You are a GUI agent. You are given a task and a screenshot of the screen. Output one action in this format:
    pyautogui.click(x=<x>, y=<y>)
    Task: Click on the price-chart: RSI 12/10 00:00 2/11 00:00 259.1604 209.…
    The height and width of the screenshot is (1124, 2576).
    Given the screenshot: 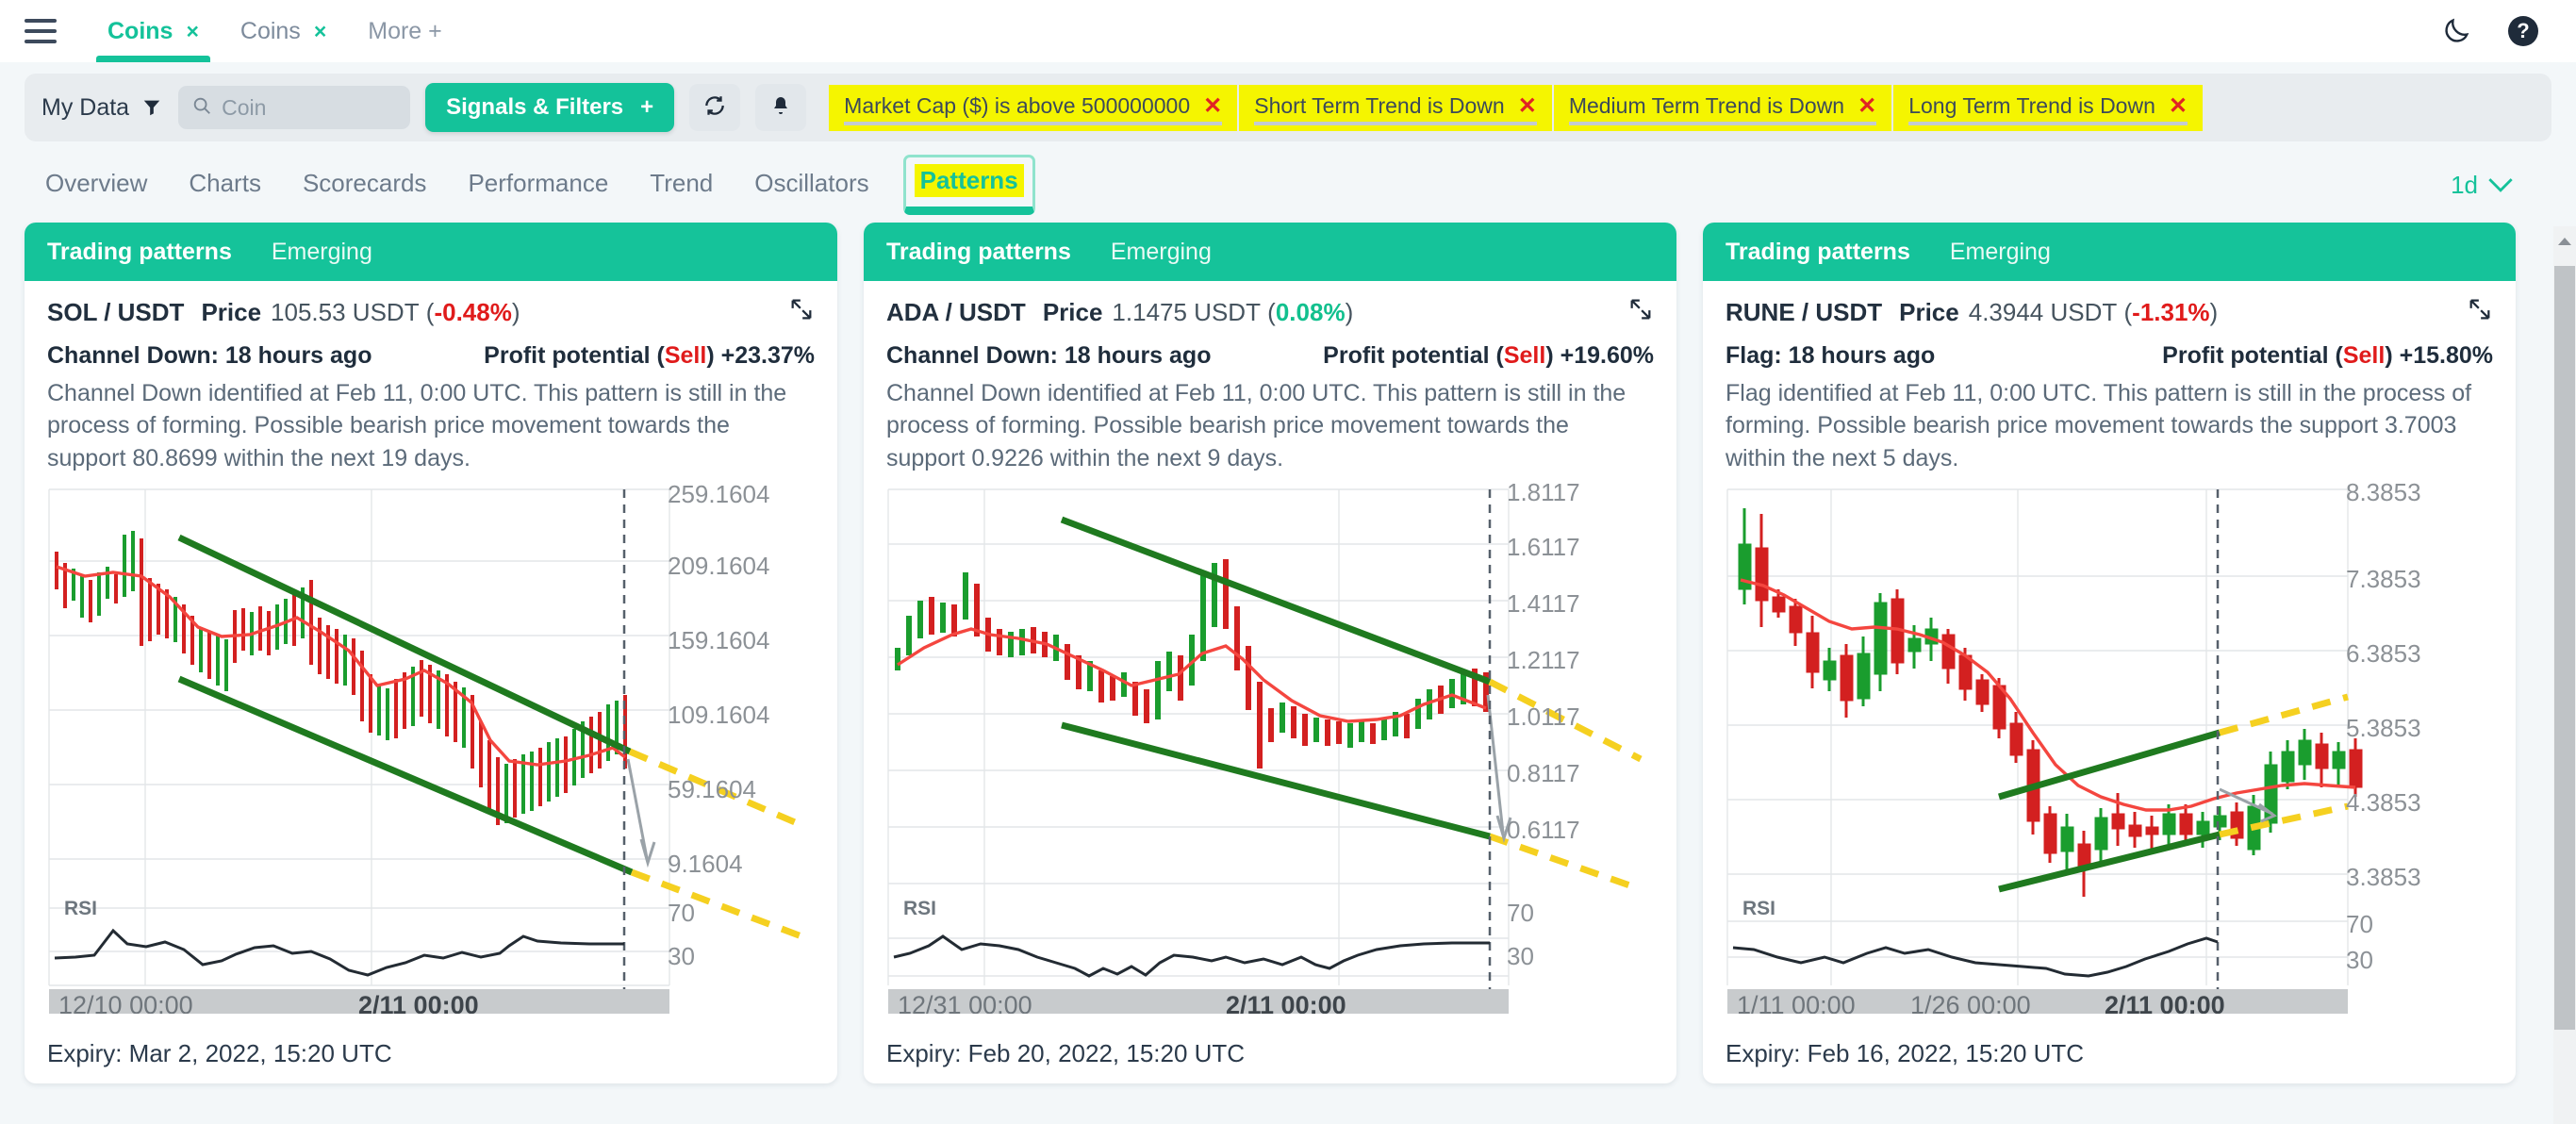 What is the action you would take?
    pyautogui.click(x=431, y=751)
    